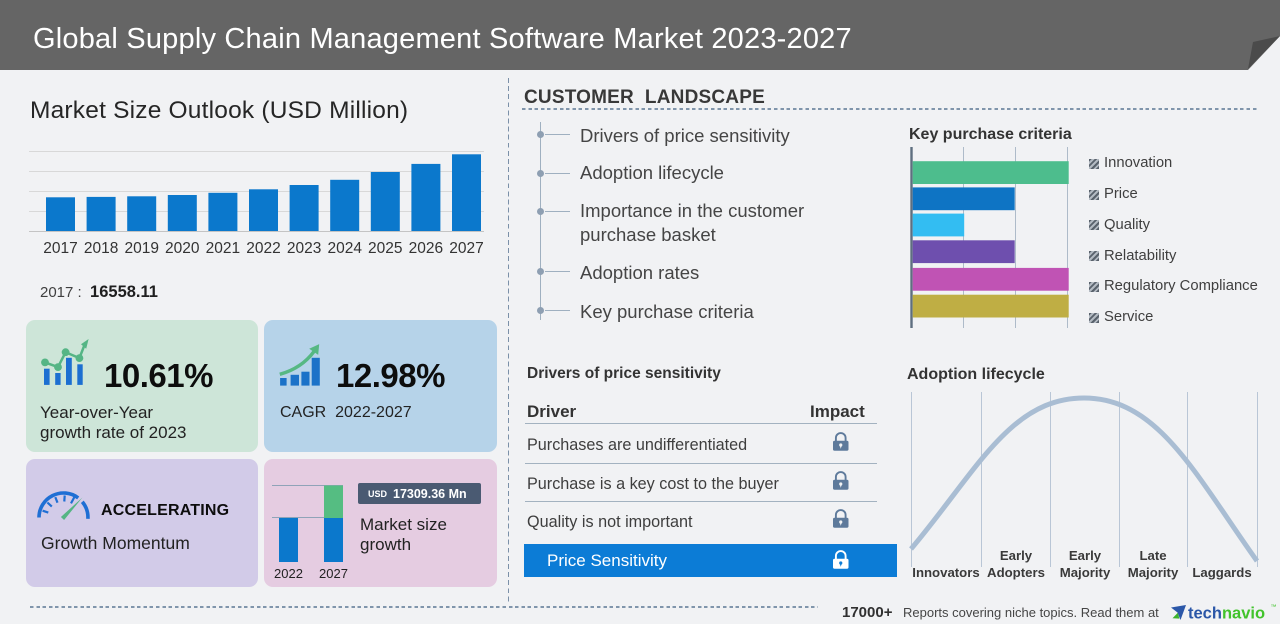  I want to click on svg-text: 2019, so click(141, 248).